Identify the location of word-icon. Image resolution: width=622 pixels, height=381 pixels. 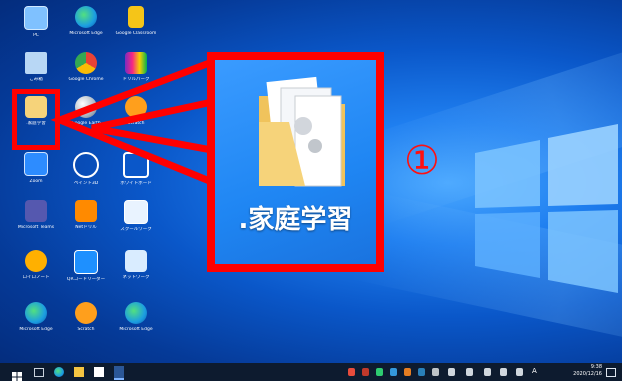
(119, 373).